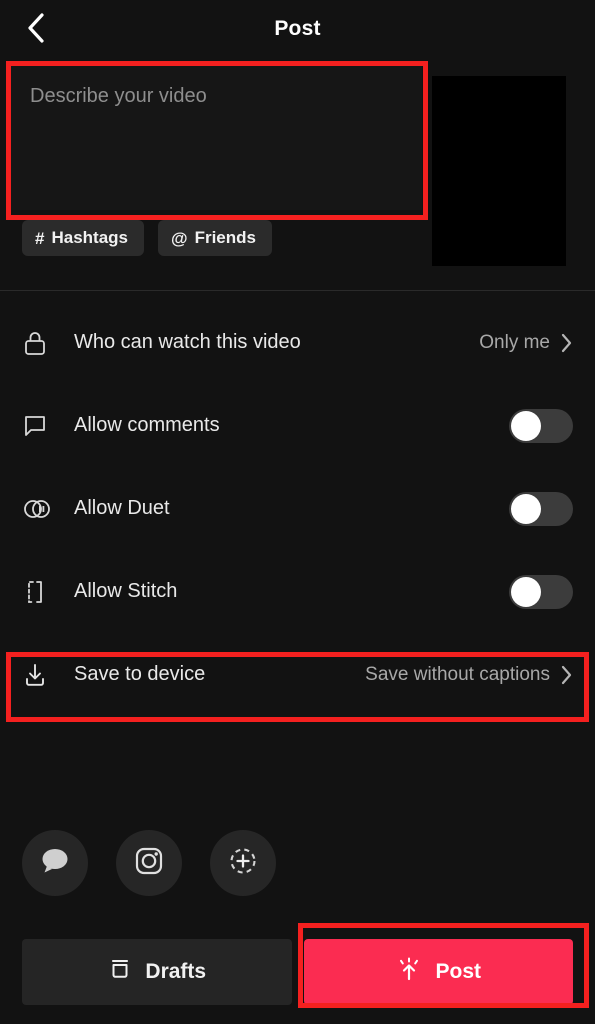 The height and width of the screenshot is (1024, 595). I want to click on message-bubble-icon, so click(55, 863).